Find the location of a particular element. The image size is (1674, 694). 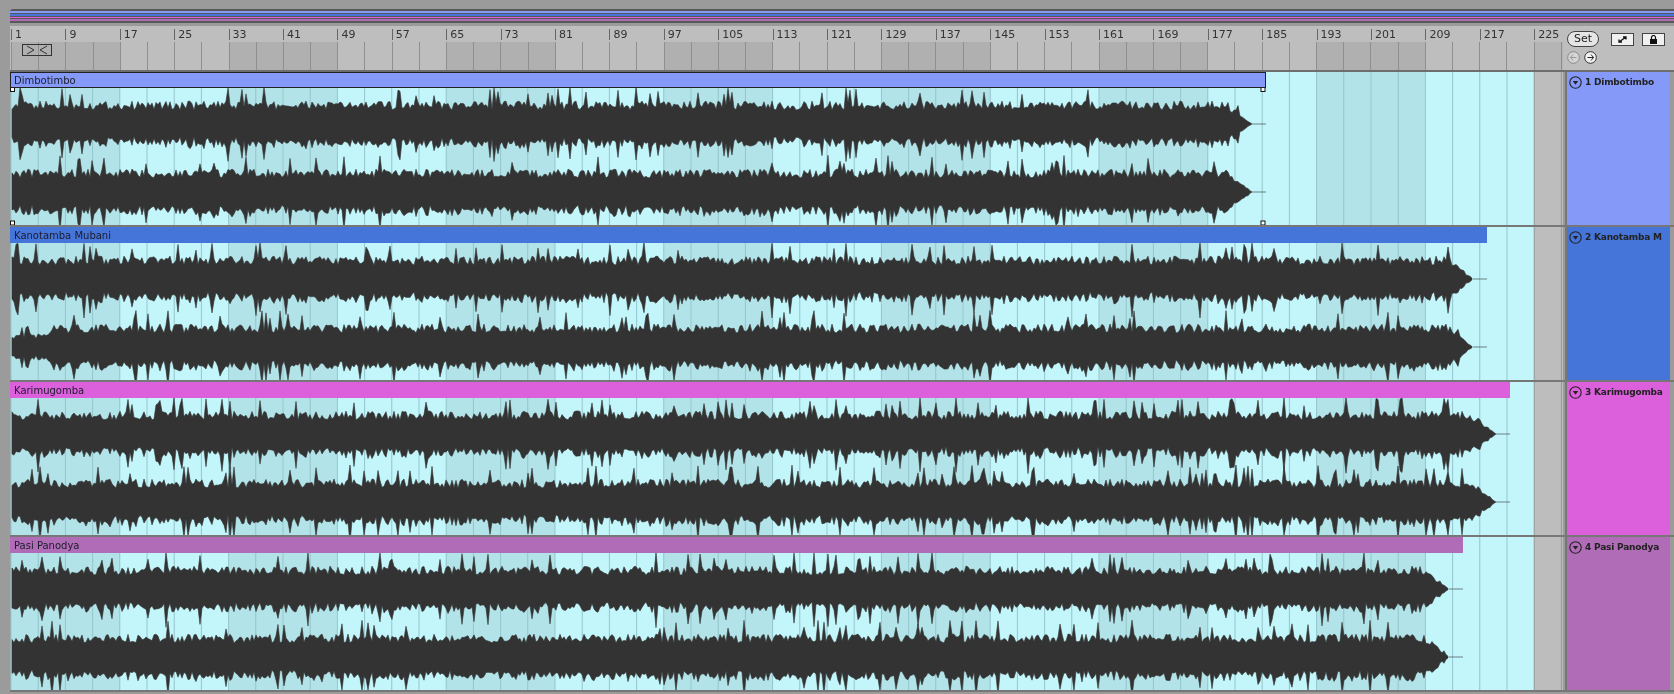

clip-title: Dimbotimbo is located at coordinates (638, 80).